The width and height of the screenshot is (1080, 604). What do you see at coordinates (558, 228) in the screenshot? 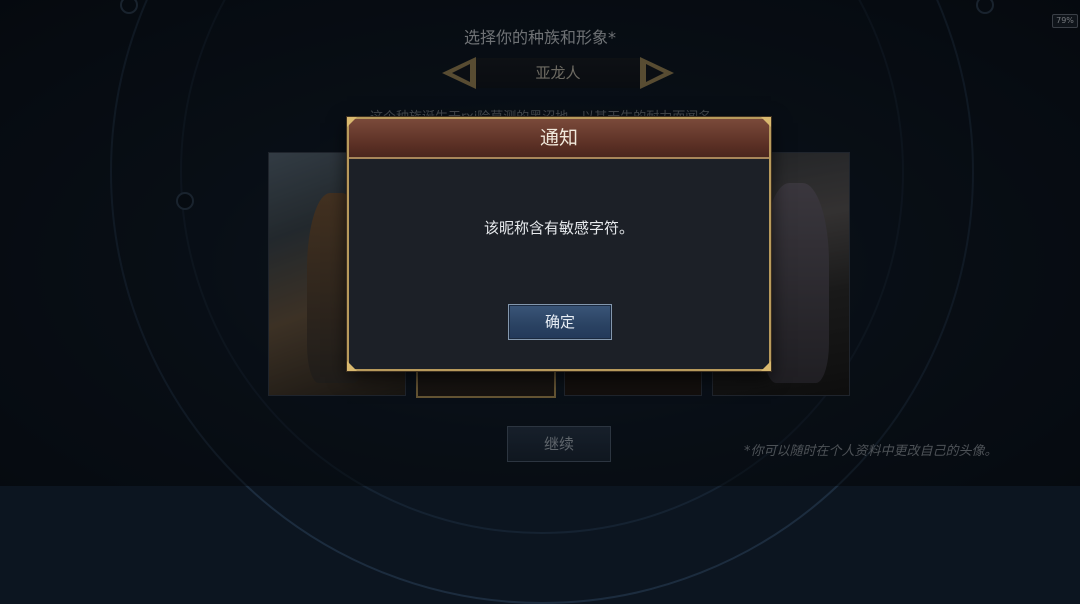
I see `dialog-message: 该昵称含有敏感字符。` at bounding box center [558, 228].